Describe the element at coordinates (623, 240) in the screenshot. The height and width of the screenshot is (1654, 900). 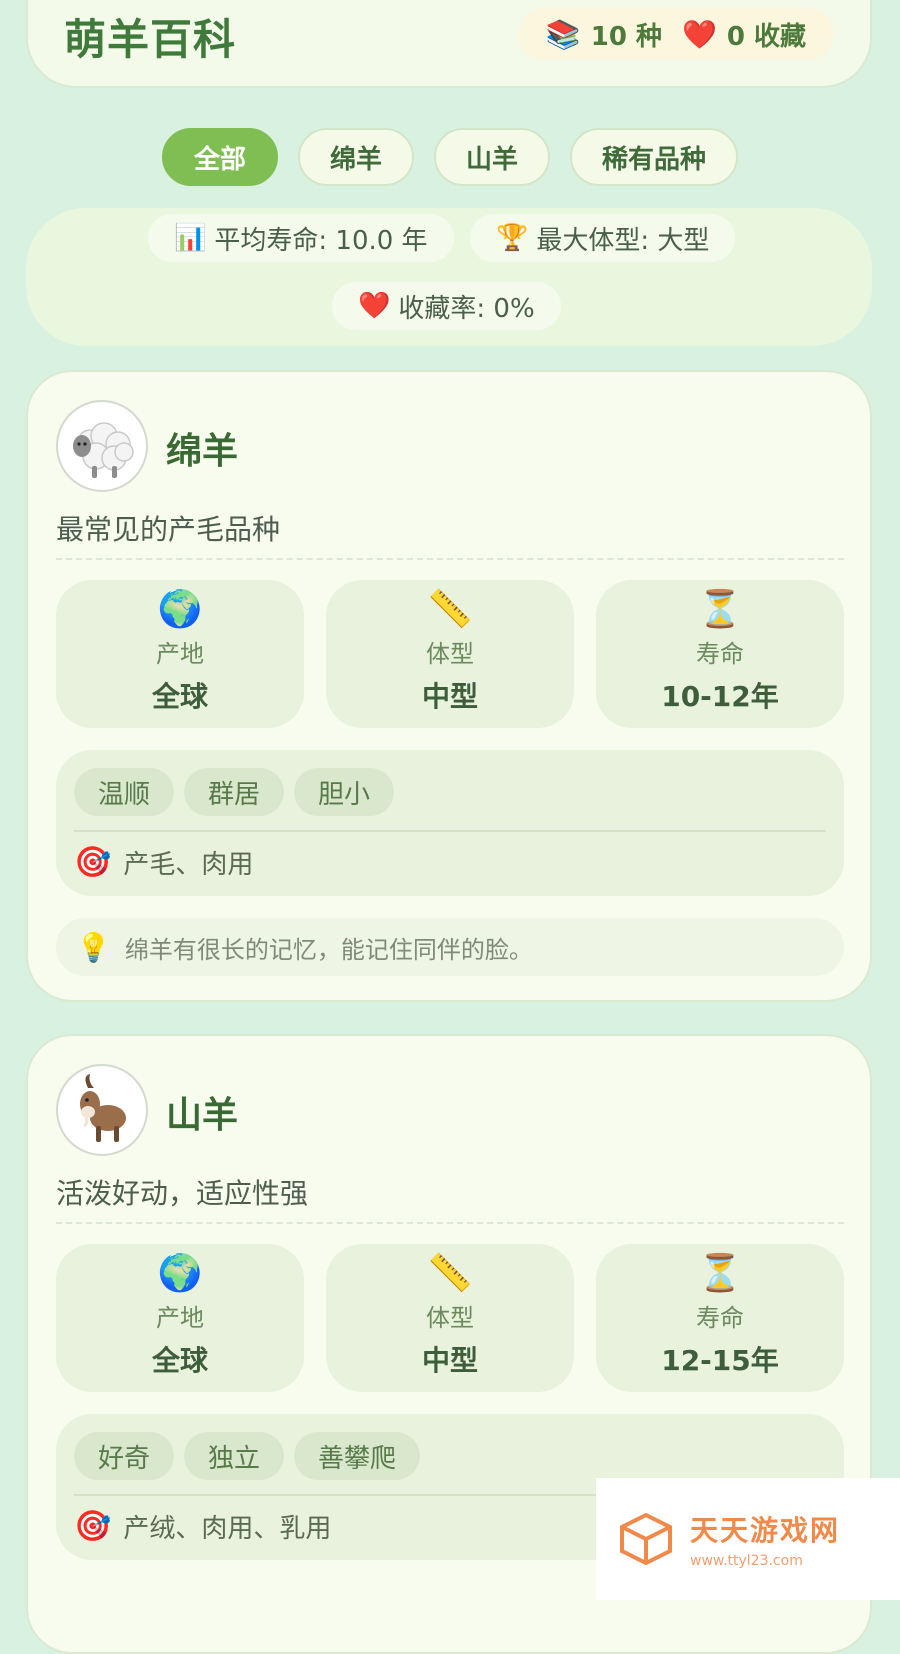
I see `max-size-text: 最大体型: 大型` at that location.